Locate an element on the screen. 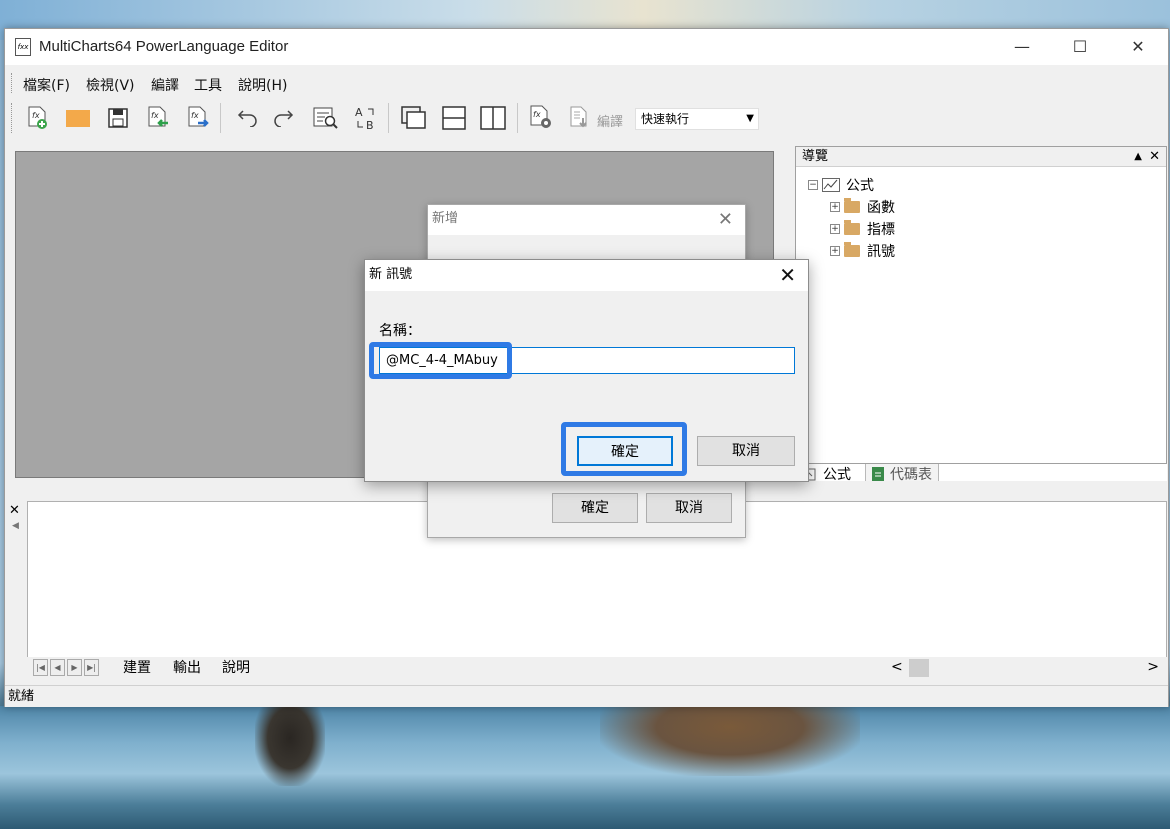 This screenshot has width=1170, height=829. last-tab-icon: ▶| is located at coordinates (91, 667).